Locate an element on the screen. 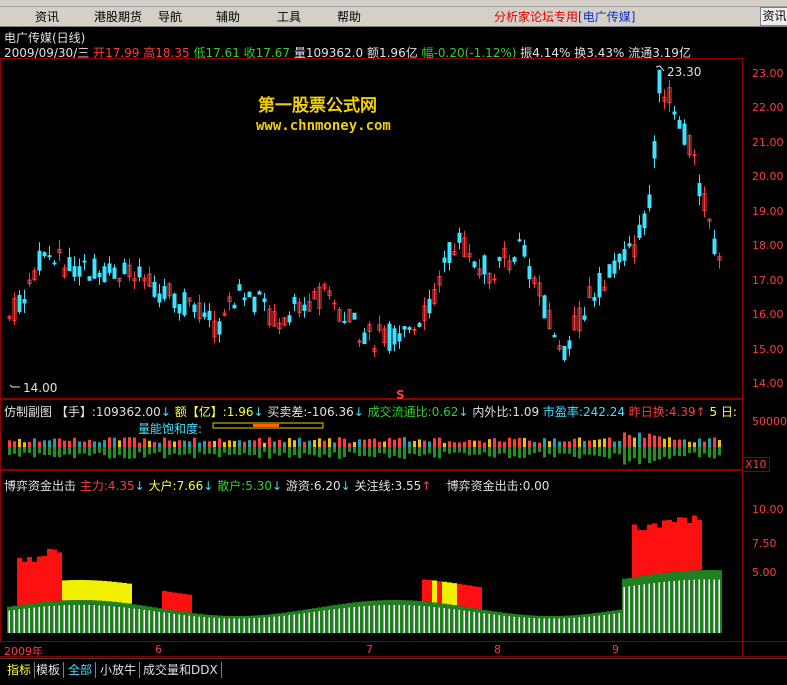 The image size is (787, 685). tab-xiaofangniu: 小放牛 is located at coordinates (119, 670).